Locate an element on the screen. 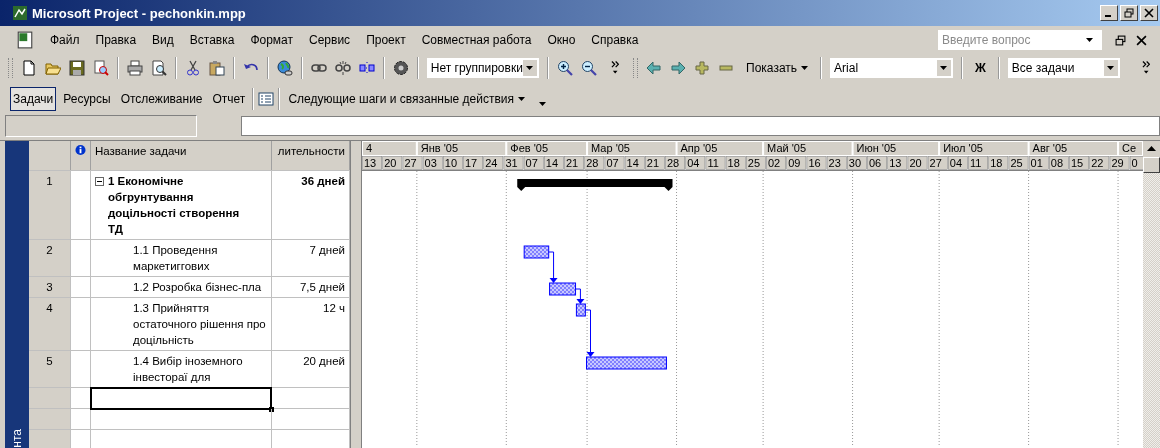  task-name: 1.4 Вибір іноземного інвестораї для is located at coordinates (188, 369).